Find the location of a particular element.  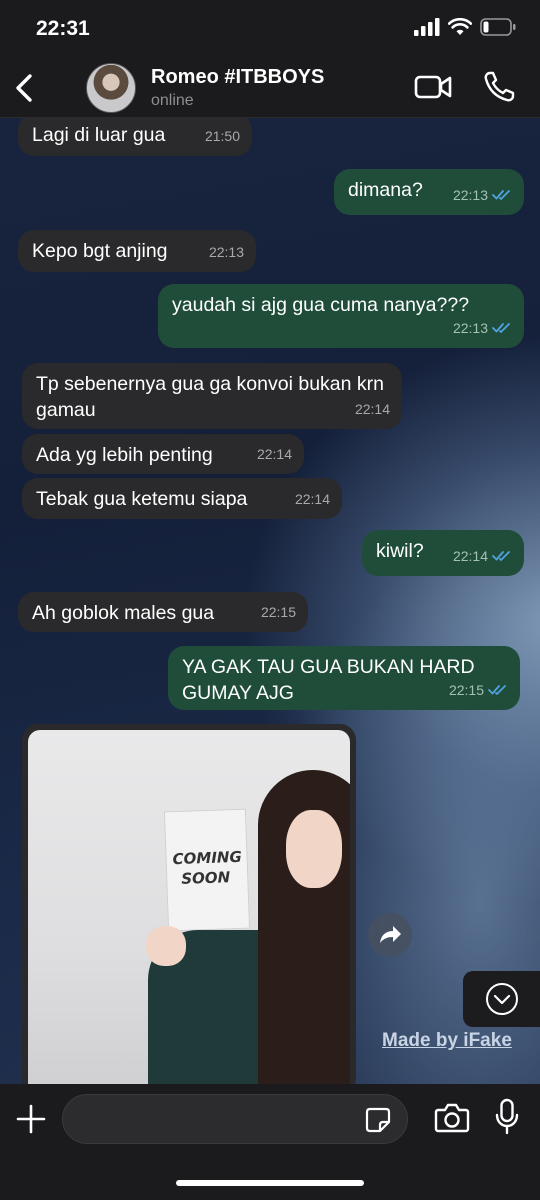

phone-icon is located at coordinates (499, 87).